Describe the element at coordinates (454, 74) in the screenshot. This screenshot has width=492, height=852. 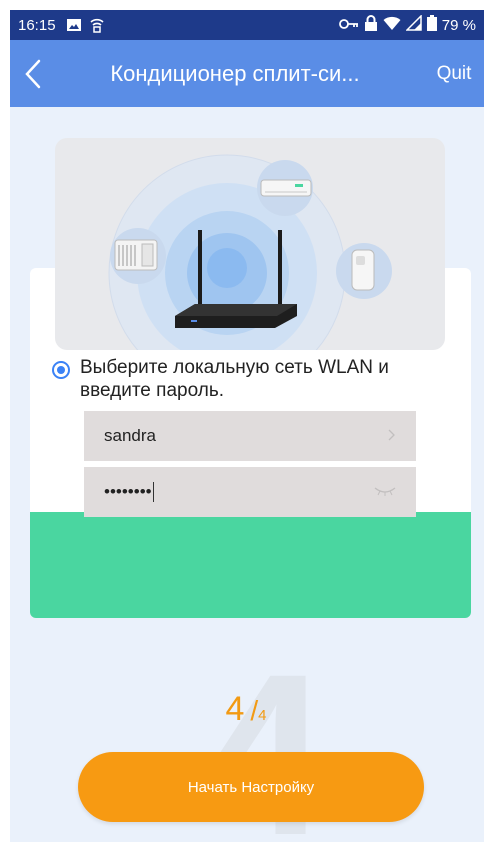
I see `quit-button: Quit` at that location.